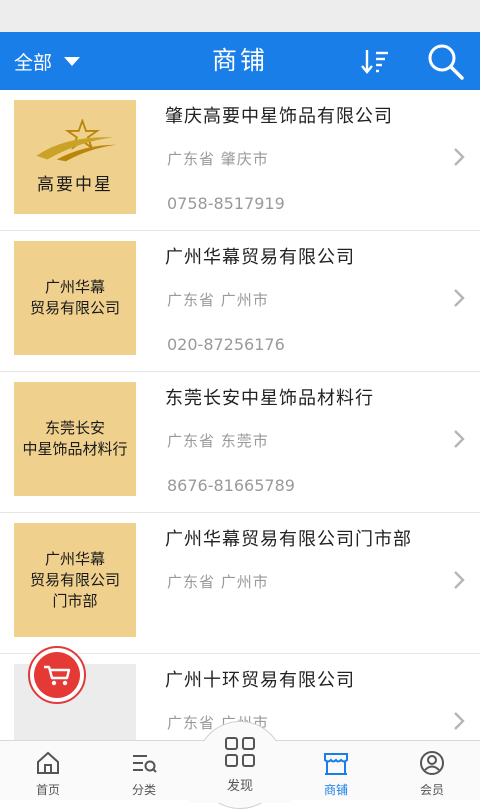 The height and width of the screenshot is (809, 480). I want to click on search-button, so click(446, 62).